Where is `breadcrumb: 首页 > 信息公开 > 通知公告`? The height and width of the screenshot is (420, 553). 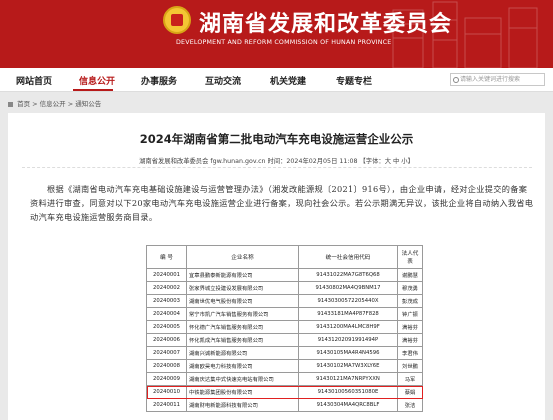 breadcrumb: 首页 > 信息公开 > 通知公告 is located at coordinates (54, 103).